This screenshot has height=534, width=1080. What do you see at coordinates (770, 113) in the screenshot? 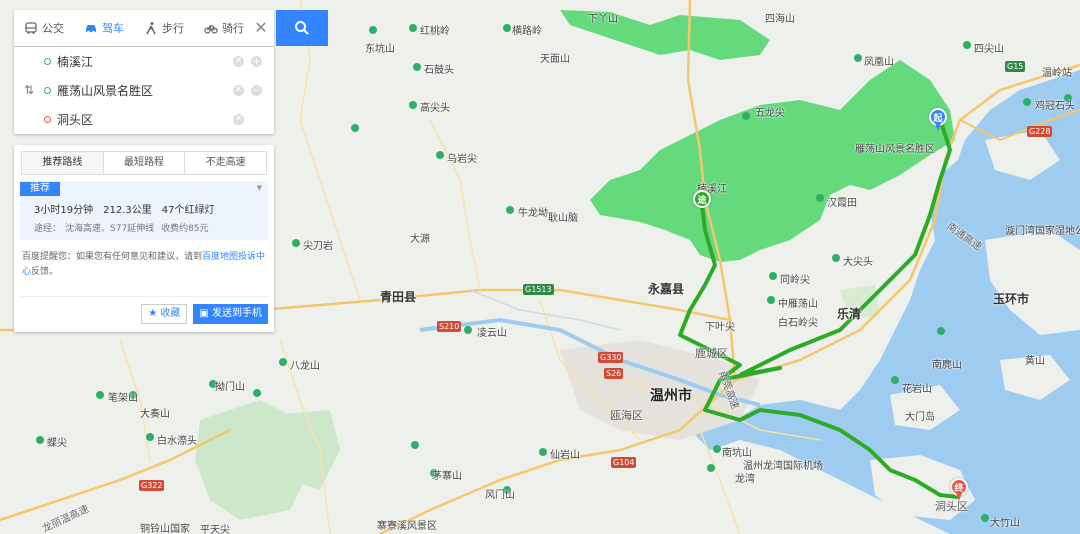
I see `map-label-place: 五龙尖` at bounding box center [770, 113].